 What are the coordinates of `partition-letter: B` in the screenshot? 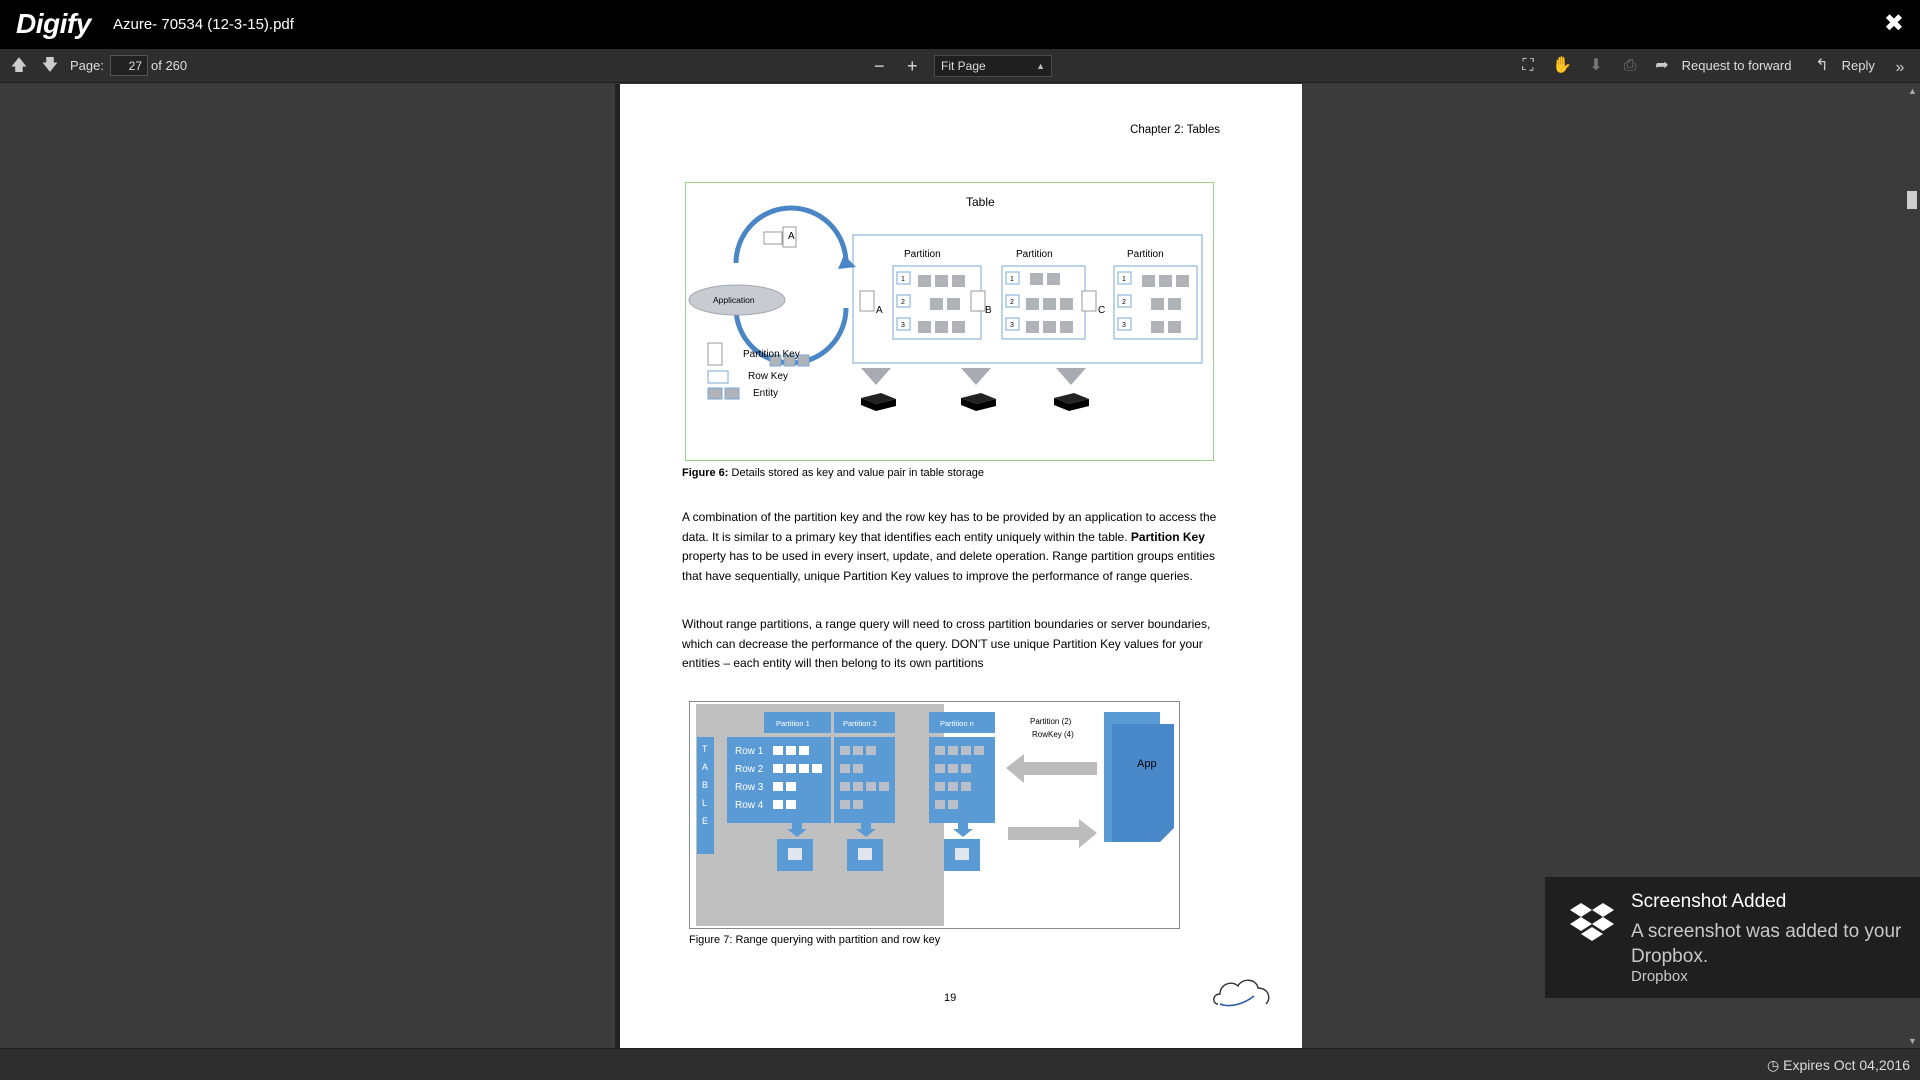 It's located at (988, 310).